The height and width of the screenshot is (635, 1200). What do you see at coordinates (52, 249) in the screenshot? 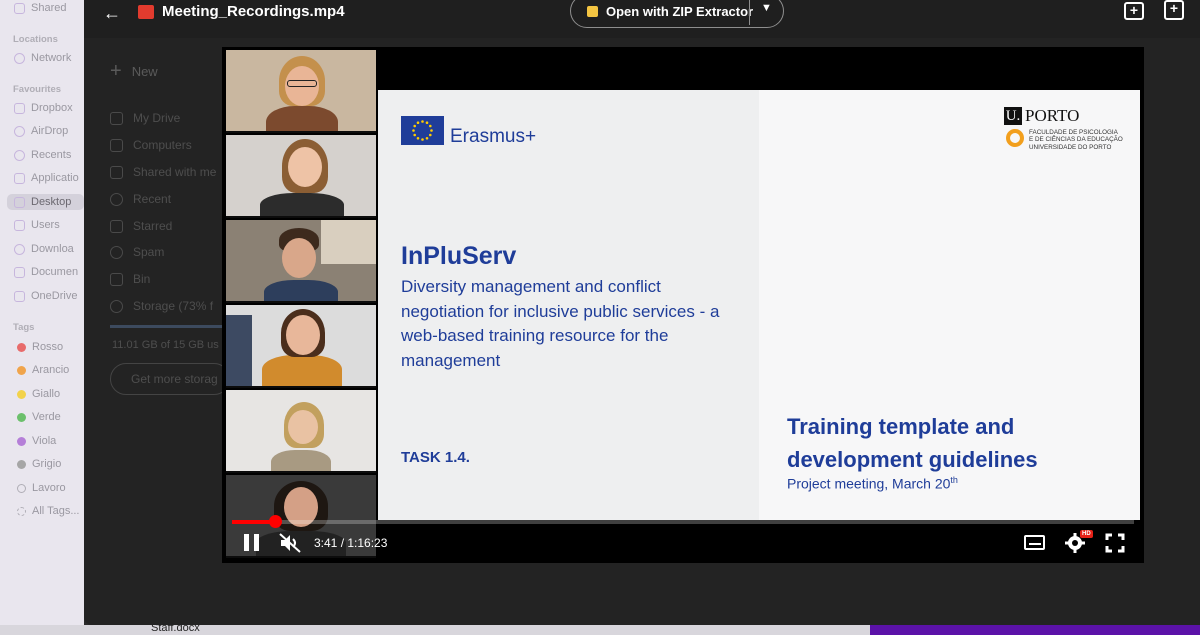
I see `sidebar-item-label: Downloa` at bounding box center [52, 249].